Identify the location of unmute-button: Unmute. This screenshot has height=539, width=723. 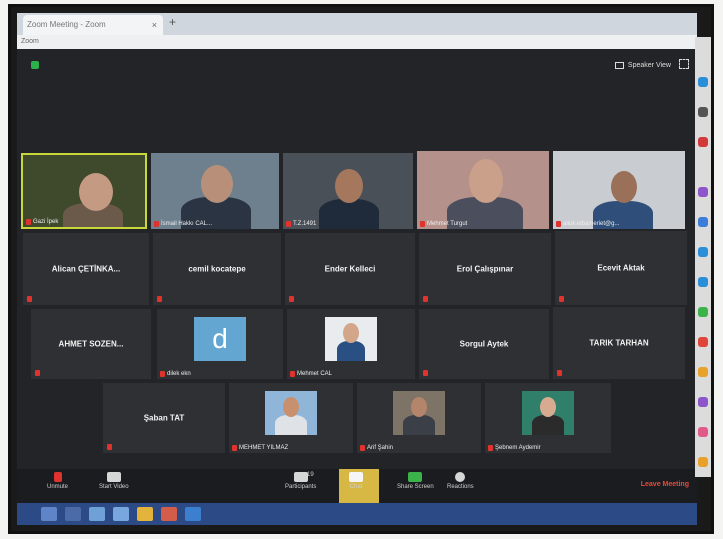
(57, 481).